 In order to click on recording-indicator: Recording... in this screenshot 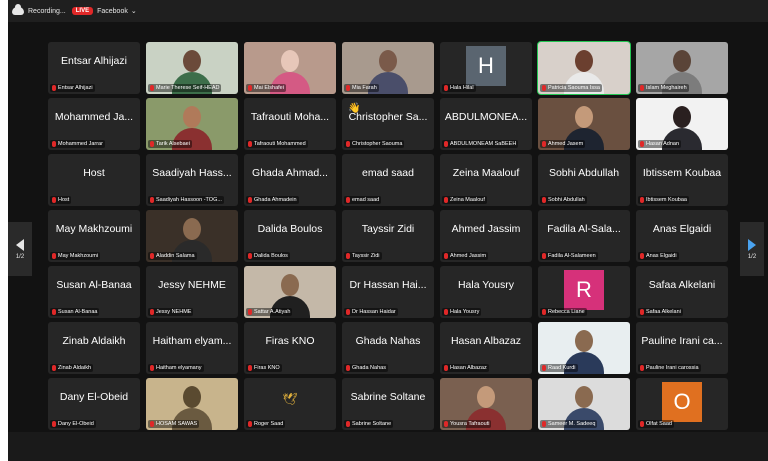, I will do `click(39, 9)`.